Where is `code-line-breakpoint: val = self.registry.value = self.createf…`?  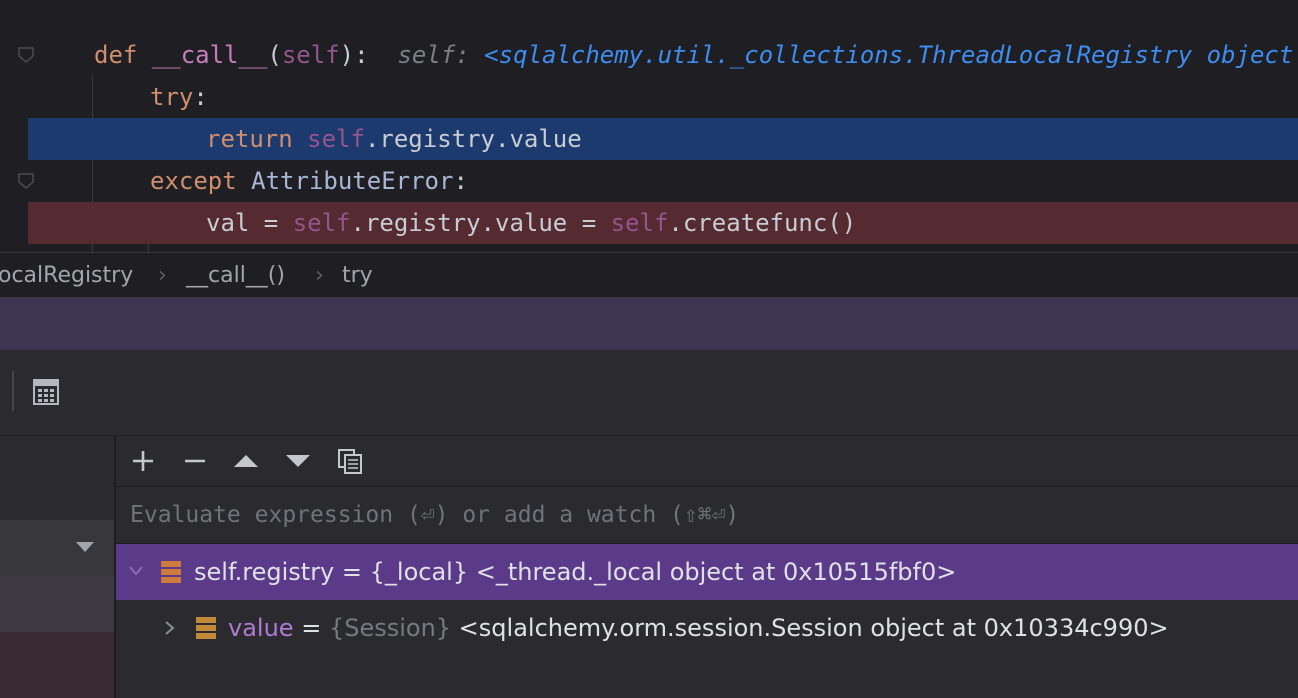
code-line-breakpoint: val = self.registry.value = self.createf… is located at coordinates (663, 223).